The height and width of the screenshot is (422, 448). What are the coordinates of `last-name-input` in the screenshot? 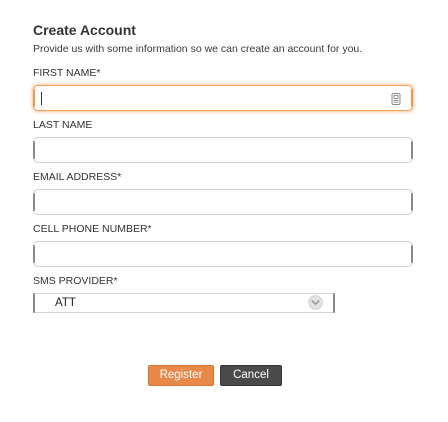 It's located at (223, 150).